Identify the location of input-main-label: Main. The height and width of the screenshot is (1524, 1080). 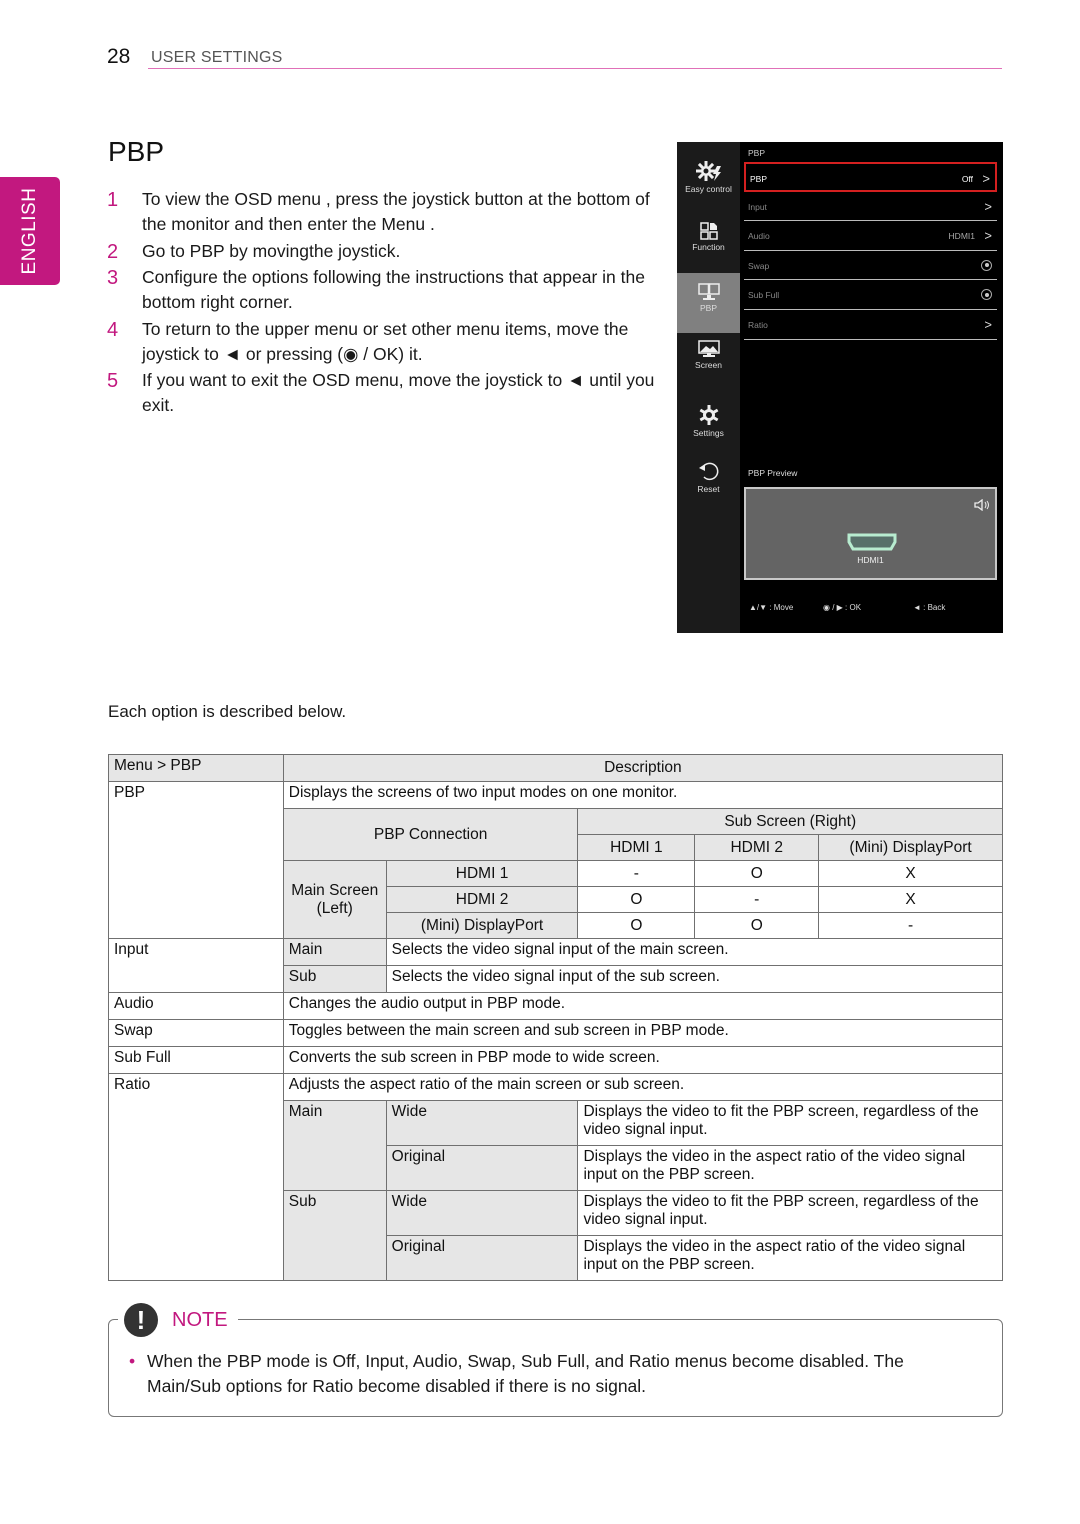
(334, 952).